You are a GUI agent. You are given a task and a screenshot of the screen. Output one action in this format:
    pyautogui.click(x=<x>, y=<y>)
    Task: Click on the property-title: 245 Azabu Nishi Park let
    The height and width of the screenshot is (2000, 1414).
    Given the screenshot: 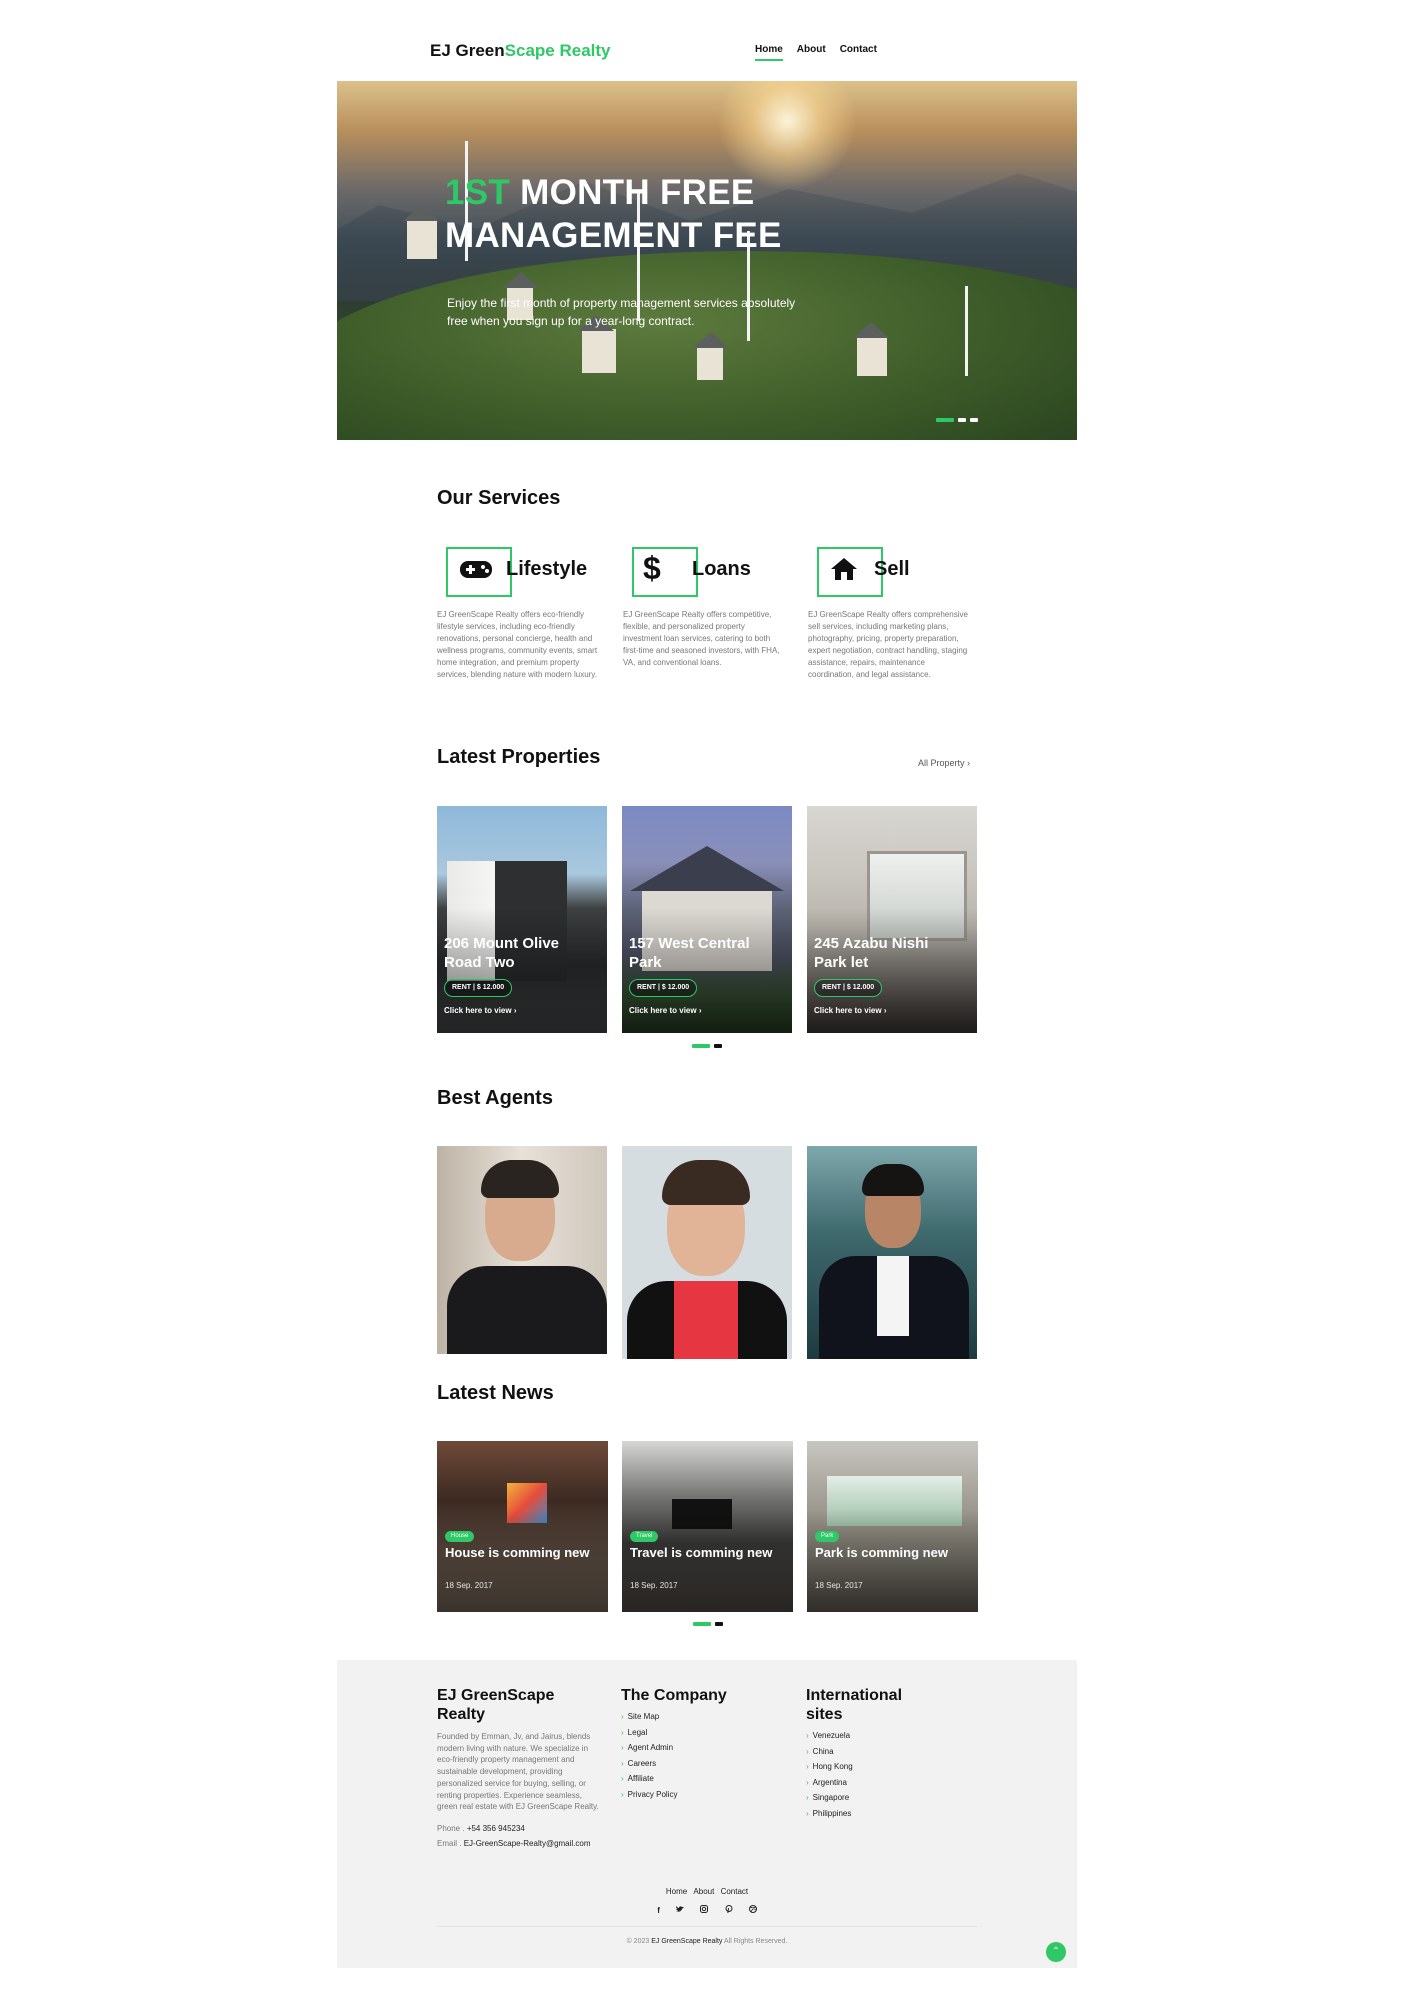 What is the action you would take?
    pyautogui.click(x=871, y=953)
    